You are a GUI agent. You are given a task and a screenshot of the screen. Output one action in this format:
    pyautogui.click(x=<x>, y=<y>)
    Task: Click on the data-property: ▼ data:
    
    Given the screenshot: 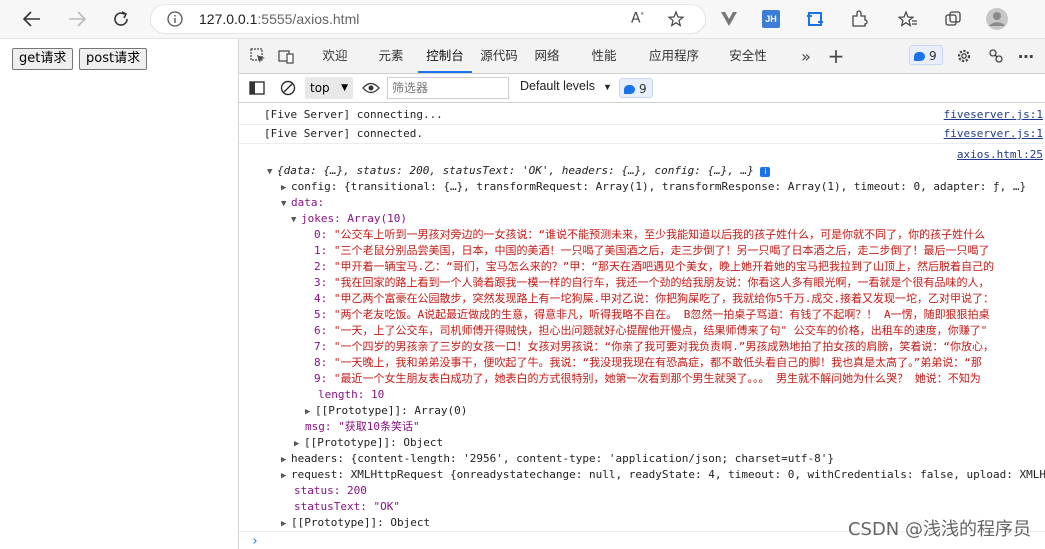 What is the action you would take?
    pyautogui.click(x=302, y=203)
    